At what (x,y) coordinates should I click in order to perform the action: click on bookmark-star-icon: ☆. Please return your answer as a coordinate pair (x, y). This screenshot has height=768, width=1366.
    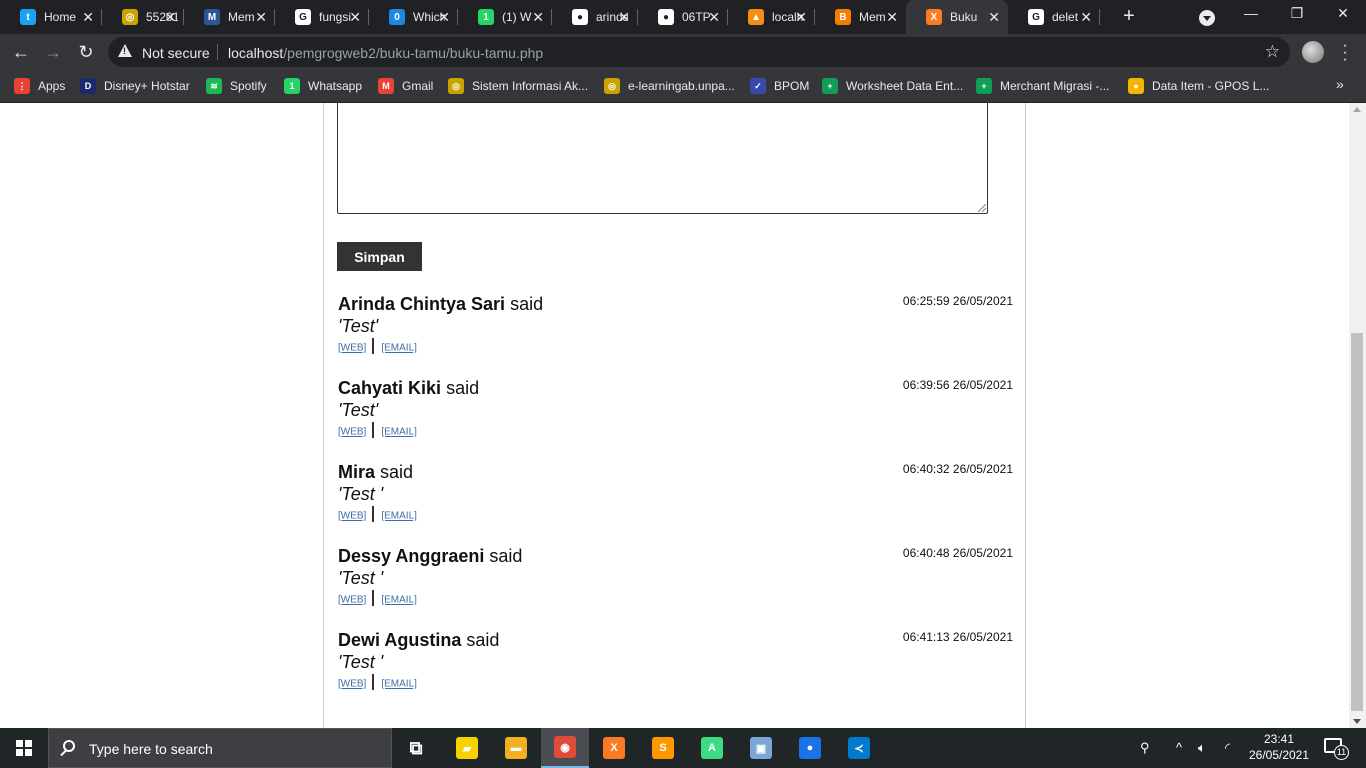
    Looking at the image, I should click on (1272, 52).